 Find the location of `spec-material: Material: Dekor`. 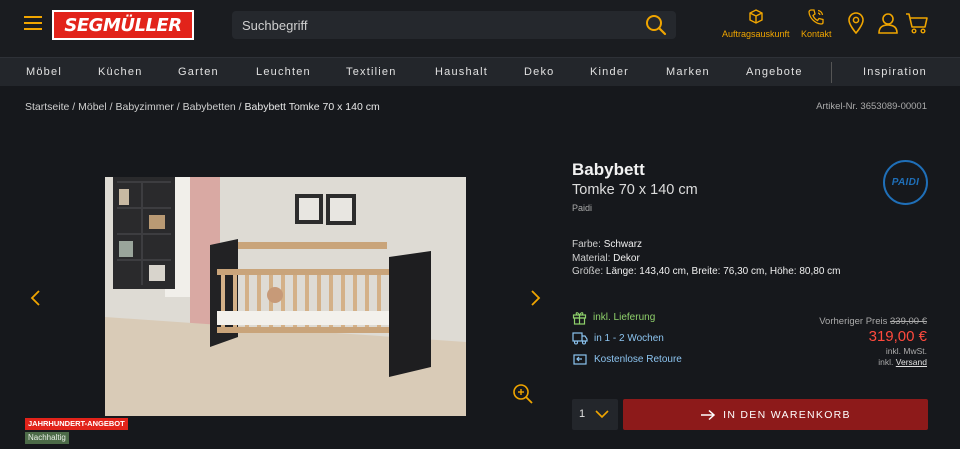

spec-material: Material: Dekor is located at coordinates (606, 258).